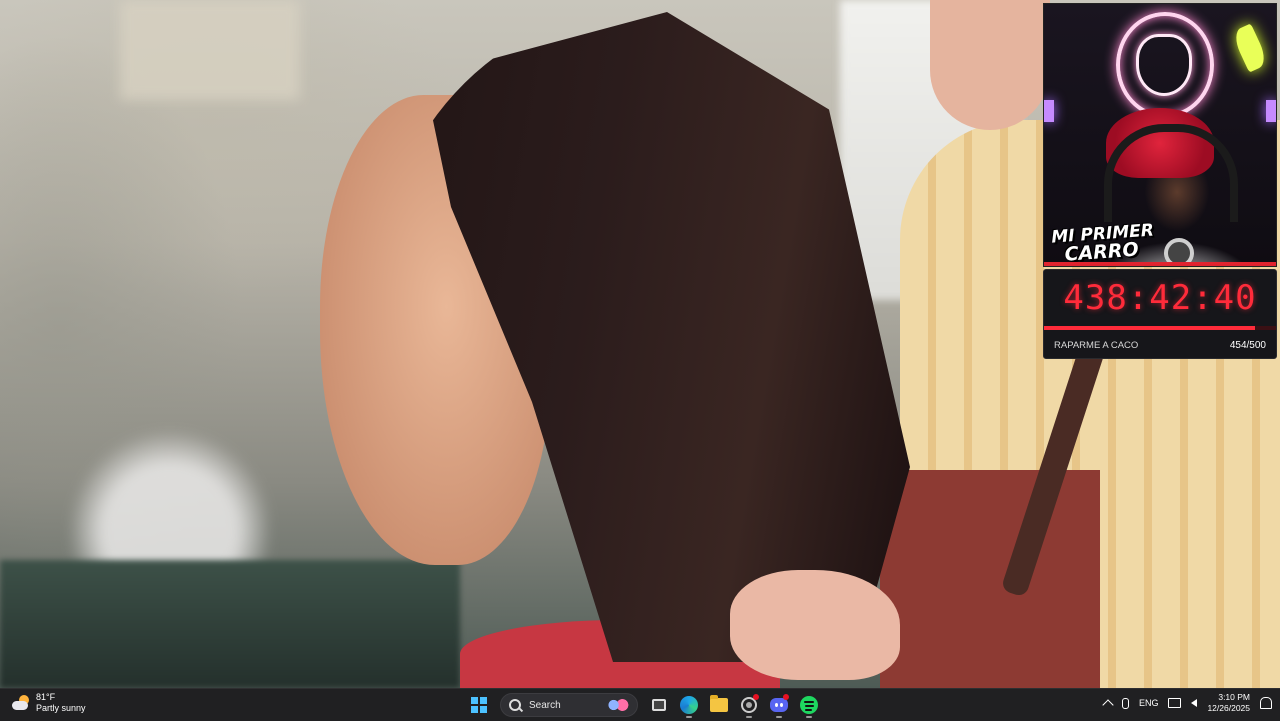 The height and width of the screenshot is (721, 1280). What do you see at coordinates (1164, 65) in the screenshot?
I see `neon-face-icon` at bounding box center [1164, 65].